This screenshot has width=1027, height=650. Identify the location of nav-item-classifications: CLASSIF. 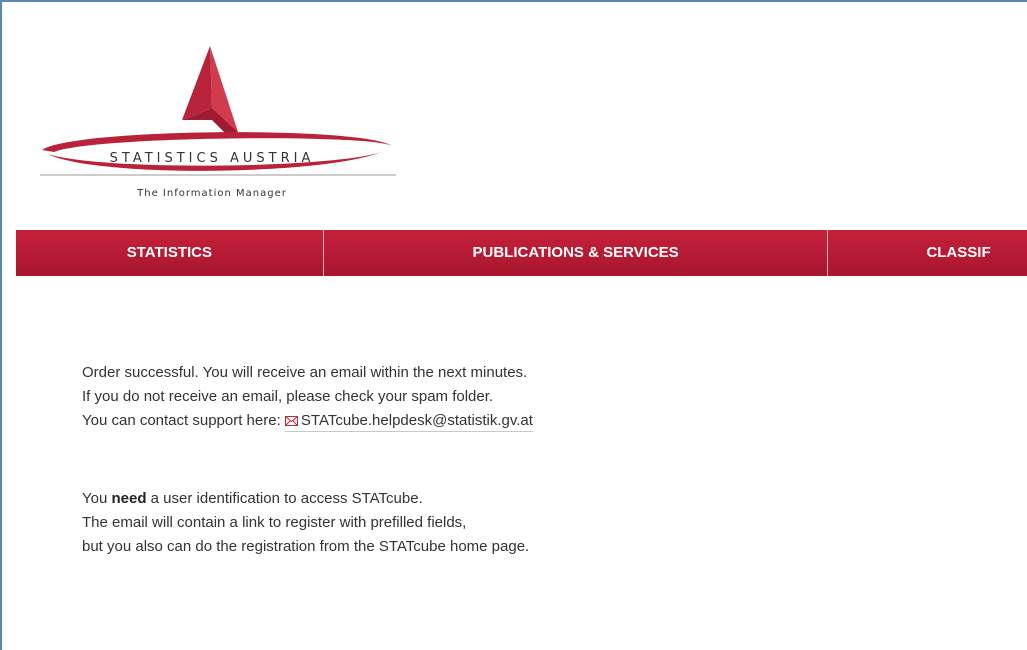
(927, 253).